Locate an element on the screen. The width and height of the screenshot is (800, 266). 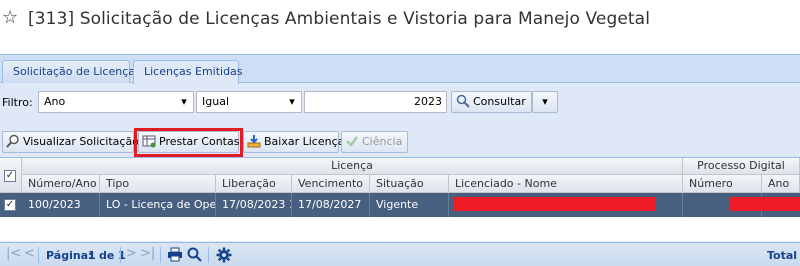
group-header-processo: Processo Digital is located at coordinates (741, 166).